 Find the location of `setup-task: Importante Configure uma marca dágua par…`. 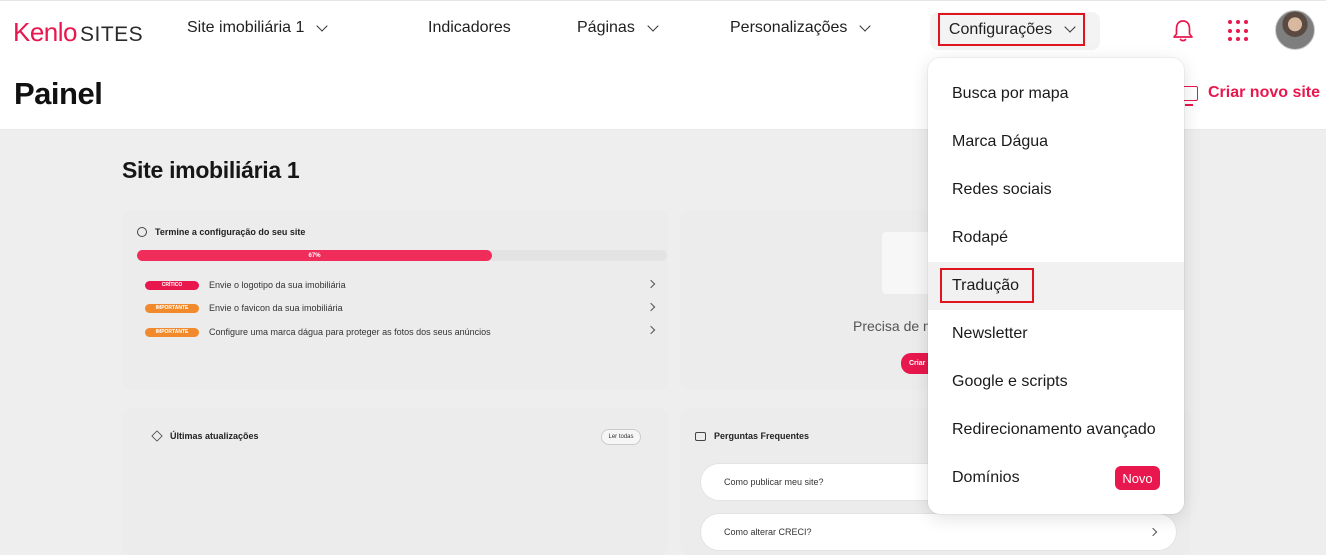

setup-task: Importante Configure uma marca dágua par… is located at coordinates (318, 332).